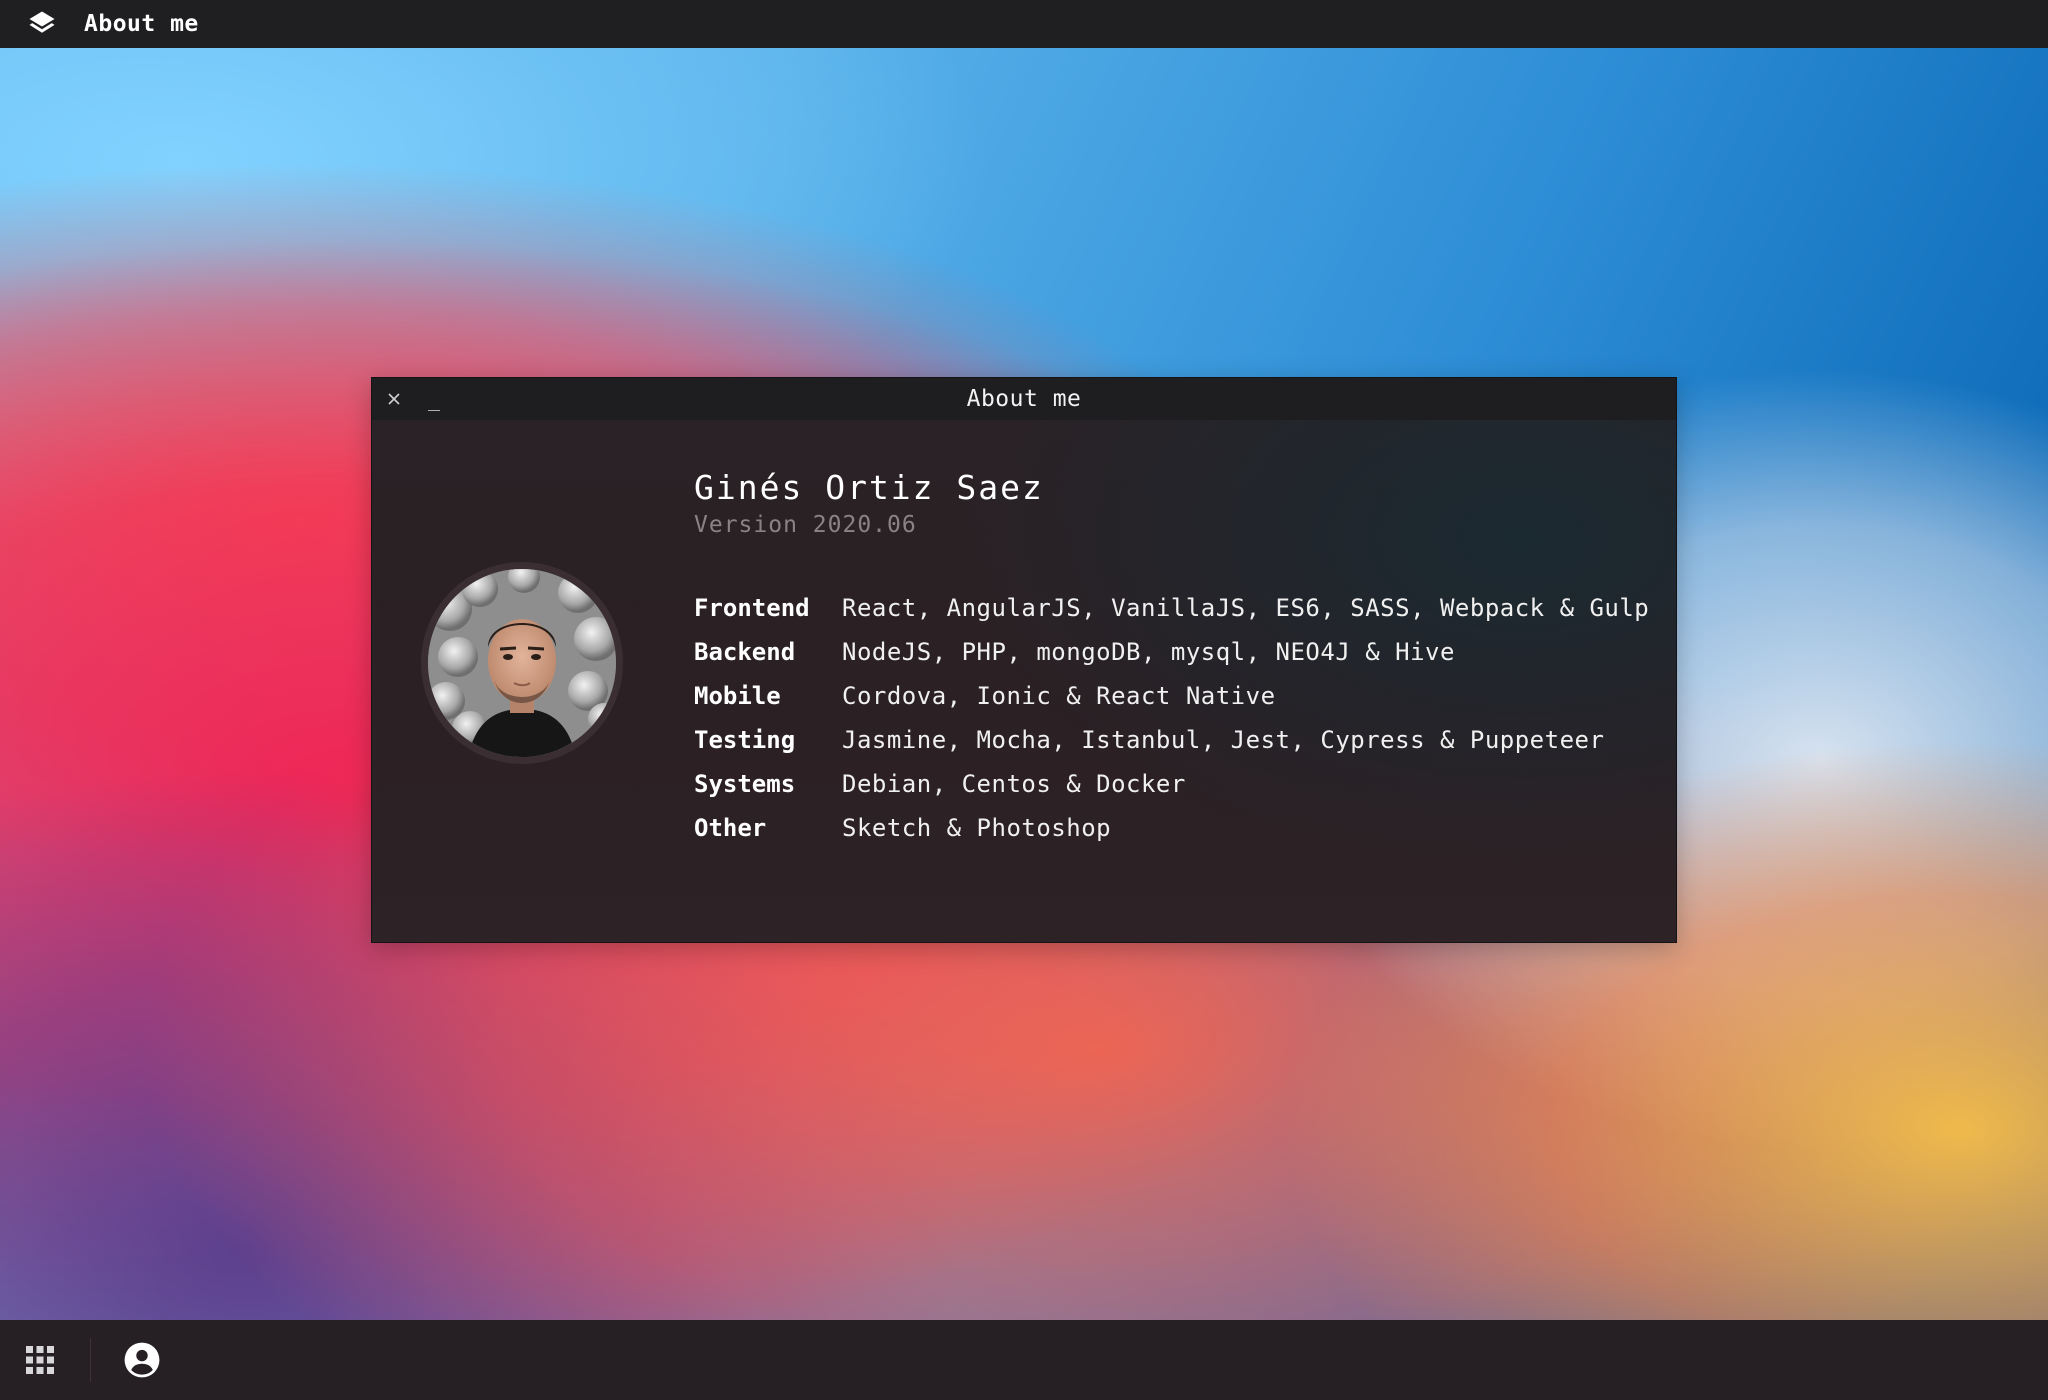 The width and height of the screenshot is (2048, 1400). What do you see at coordinates (142, 1360) in the screenshot?
I see `account-circle-icon` at bounding box center [142, 1360].